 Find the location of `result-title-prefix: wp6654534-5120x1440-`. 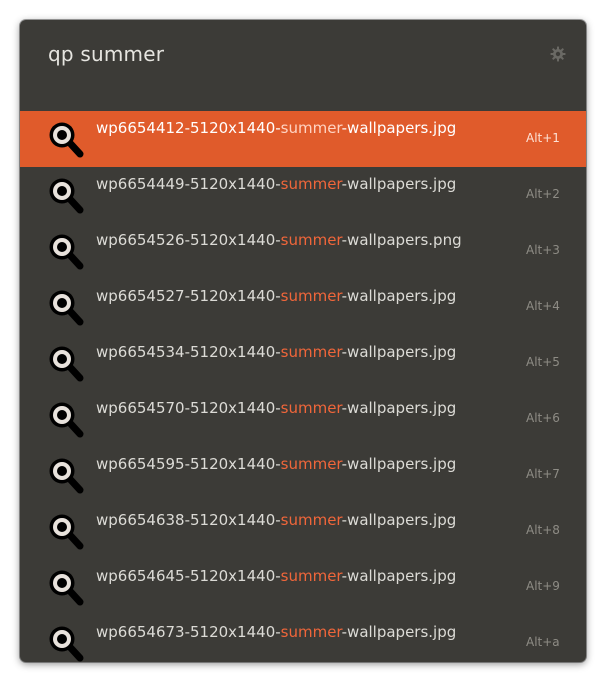

result-title-prefix: wp6654534-5120x1440- is located at coordinates (188, 352).